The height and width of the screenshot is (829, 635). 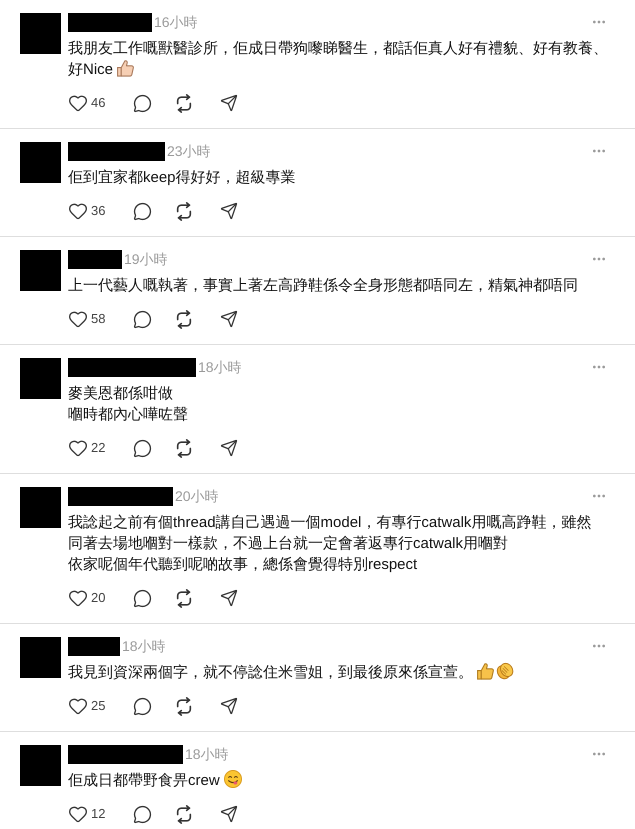 I want to click on comment-text: 同著去場地嗰對一樣款，不過上台就一定會著返專行catwalk用嗰對, so click(x=288, y=543).